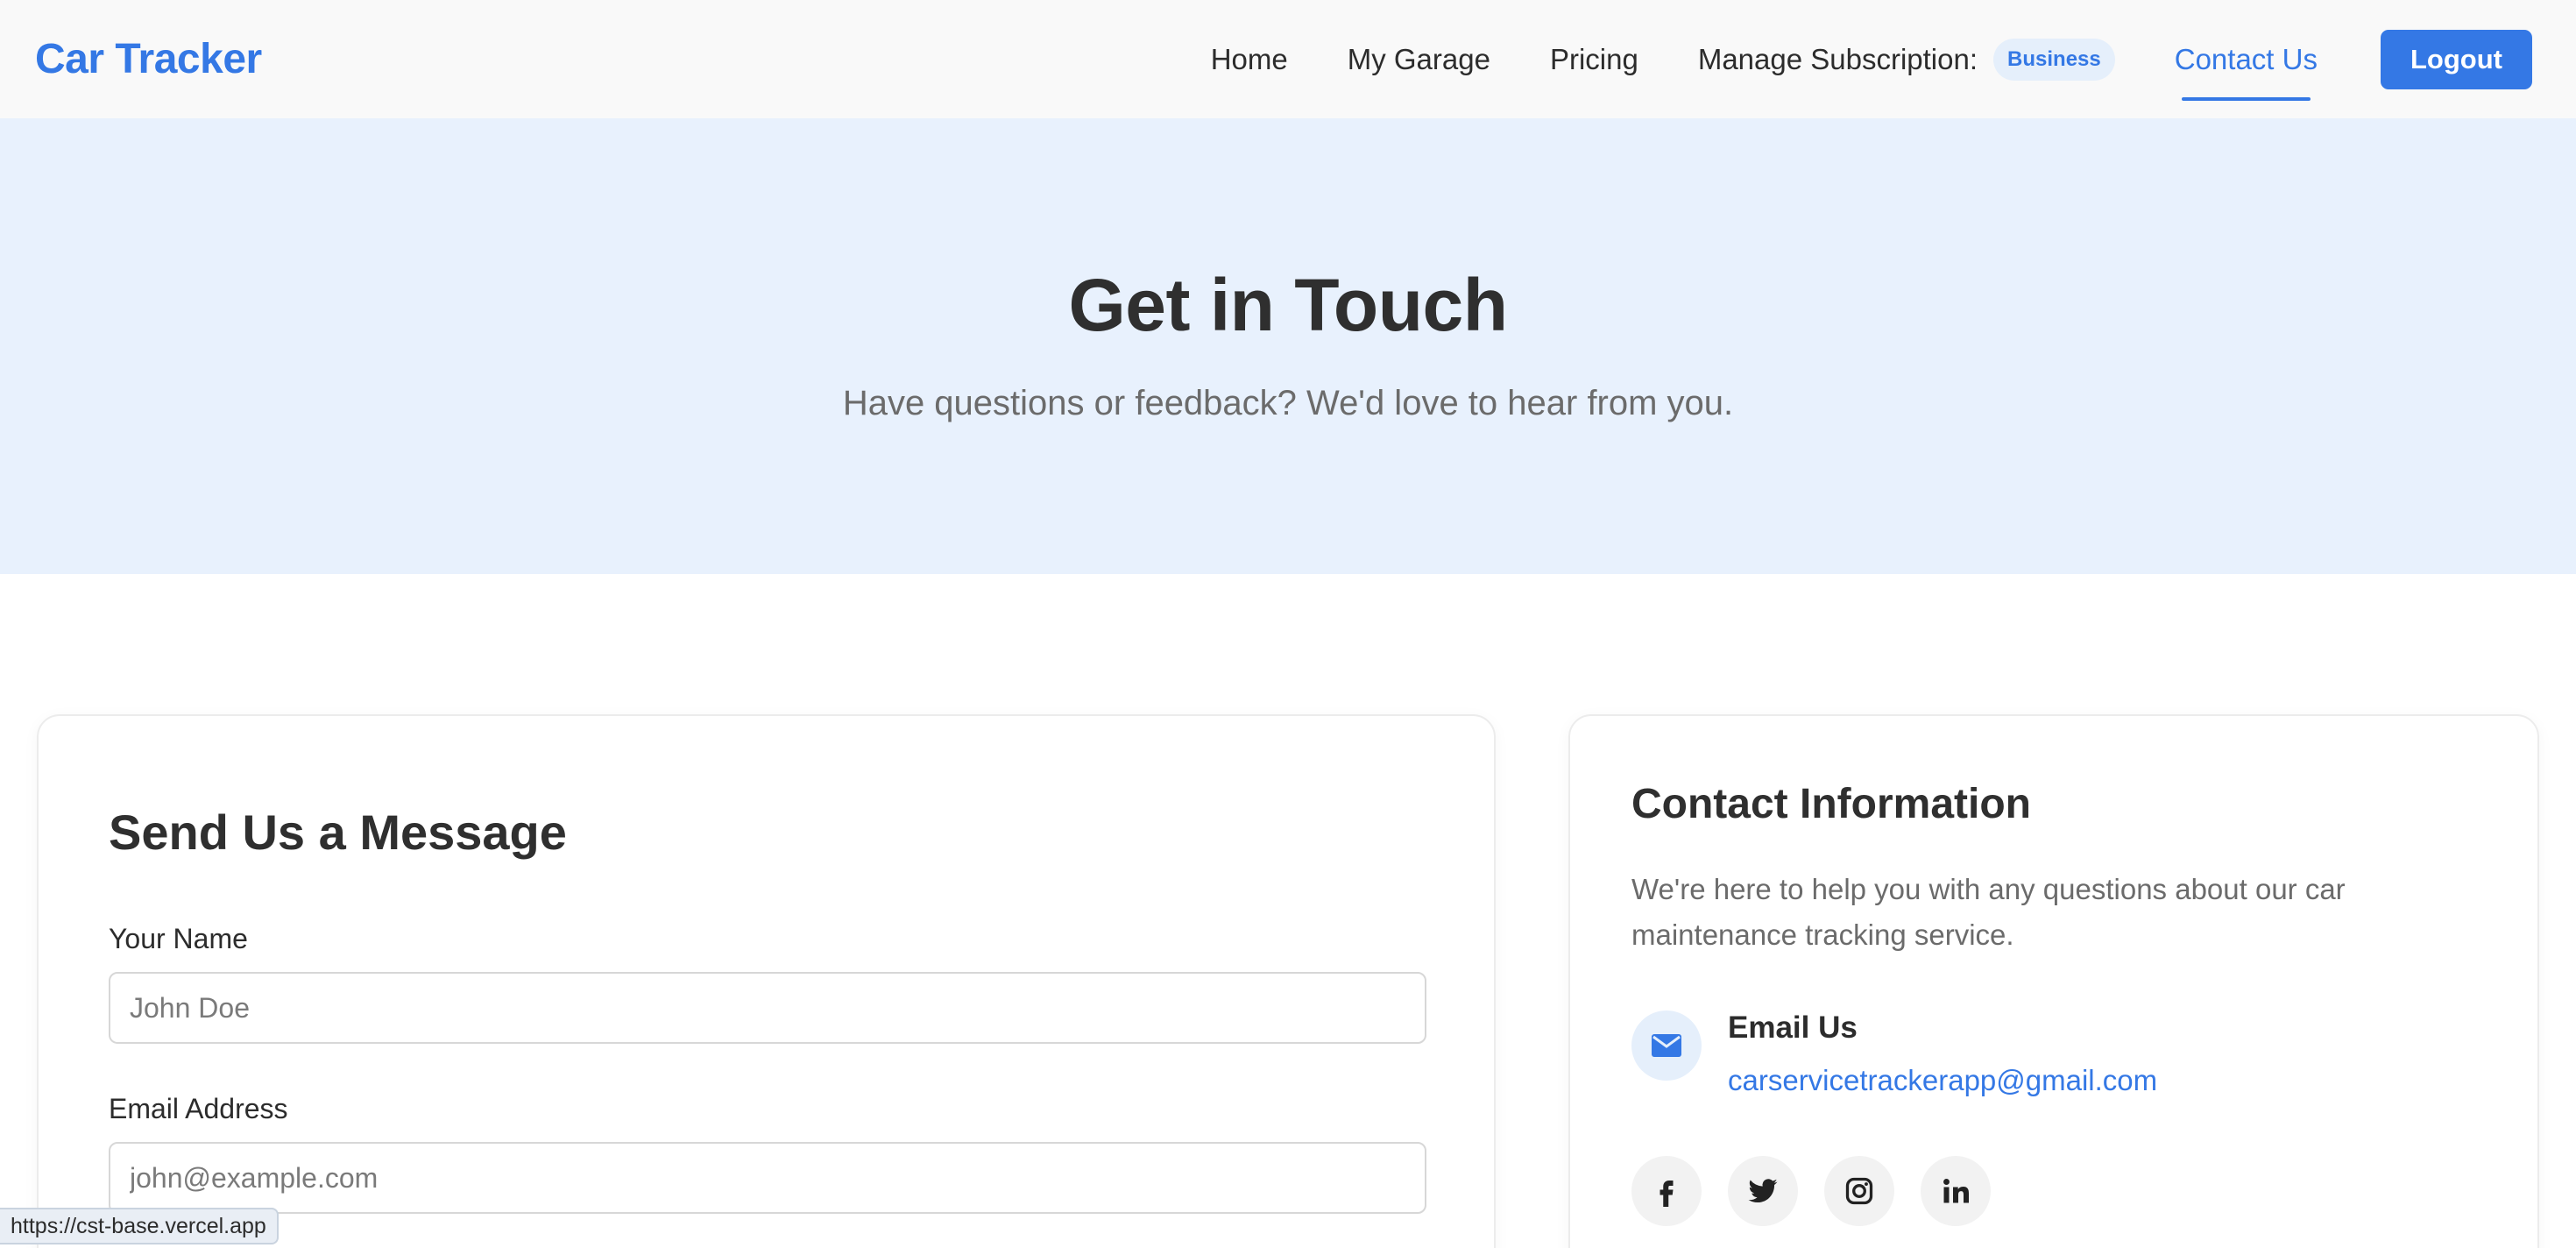 This screenshot has height=1248, width=2576. Describe the element at coordinates (1942, 1080) in the screenshot. I see `email-link: carservicetrackerapp@gmail.com` at that location.